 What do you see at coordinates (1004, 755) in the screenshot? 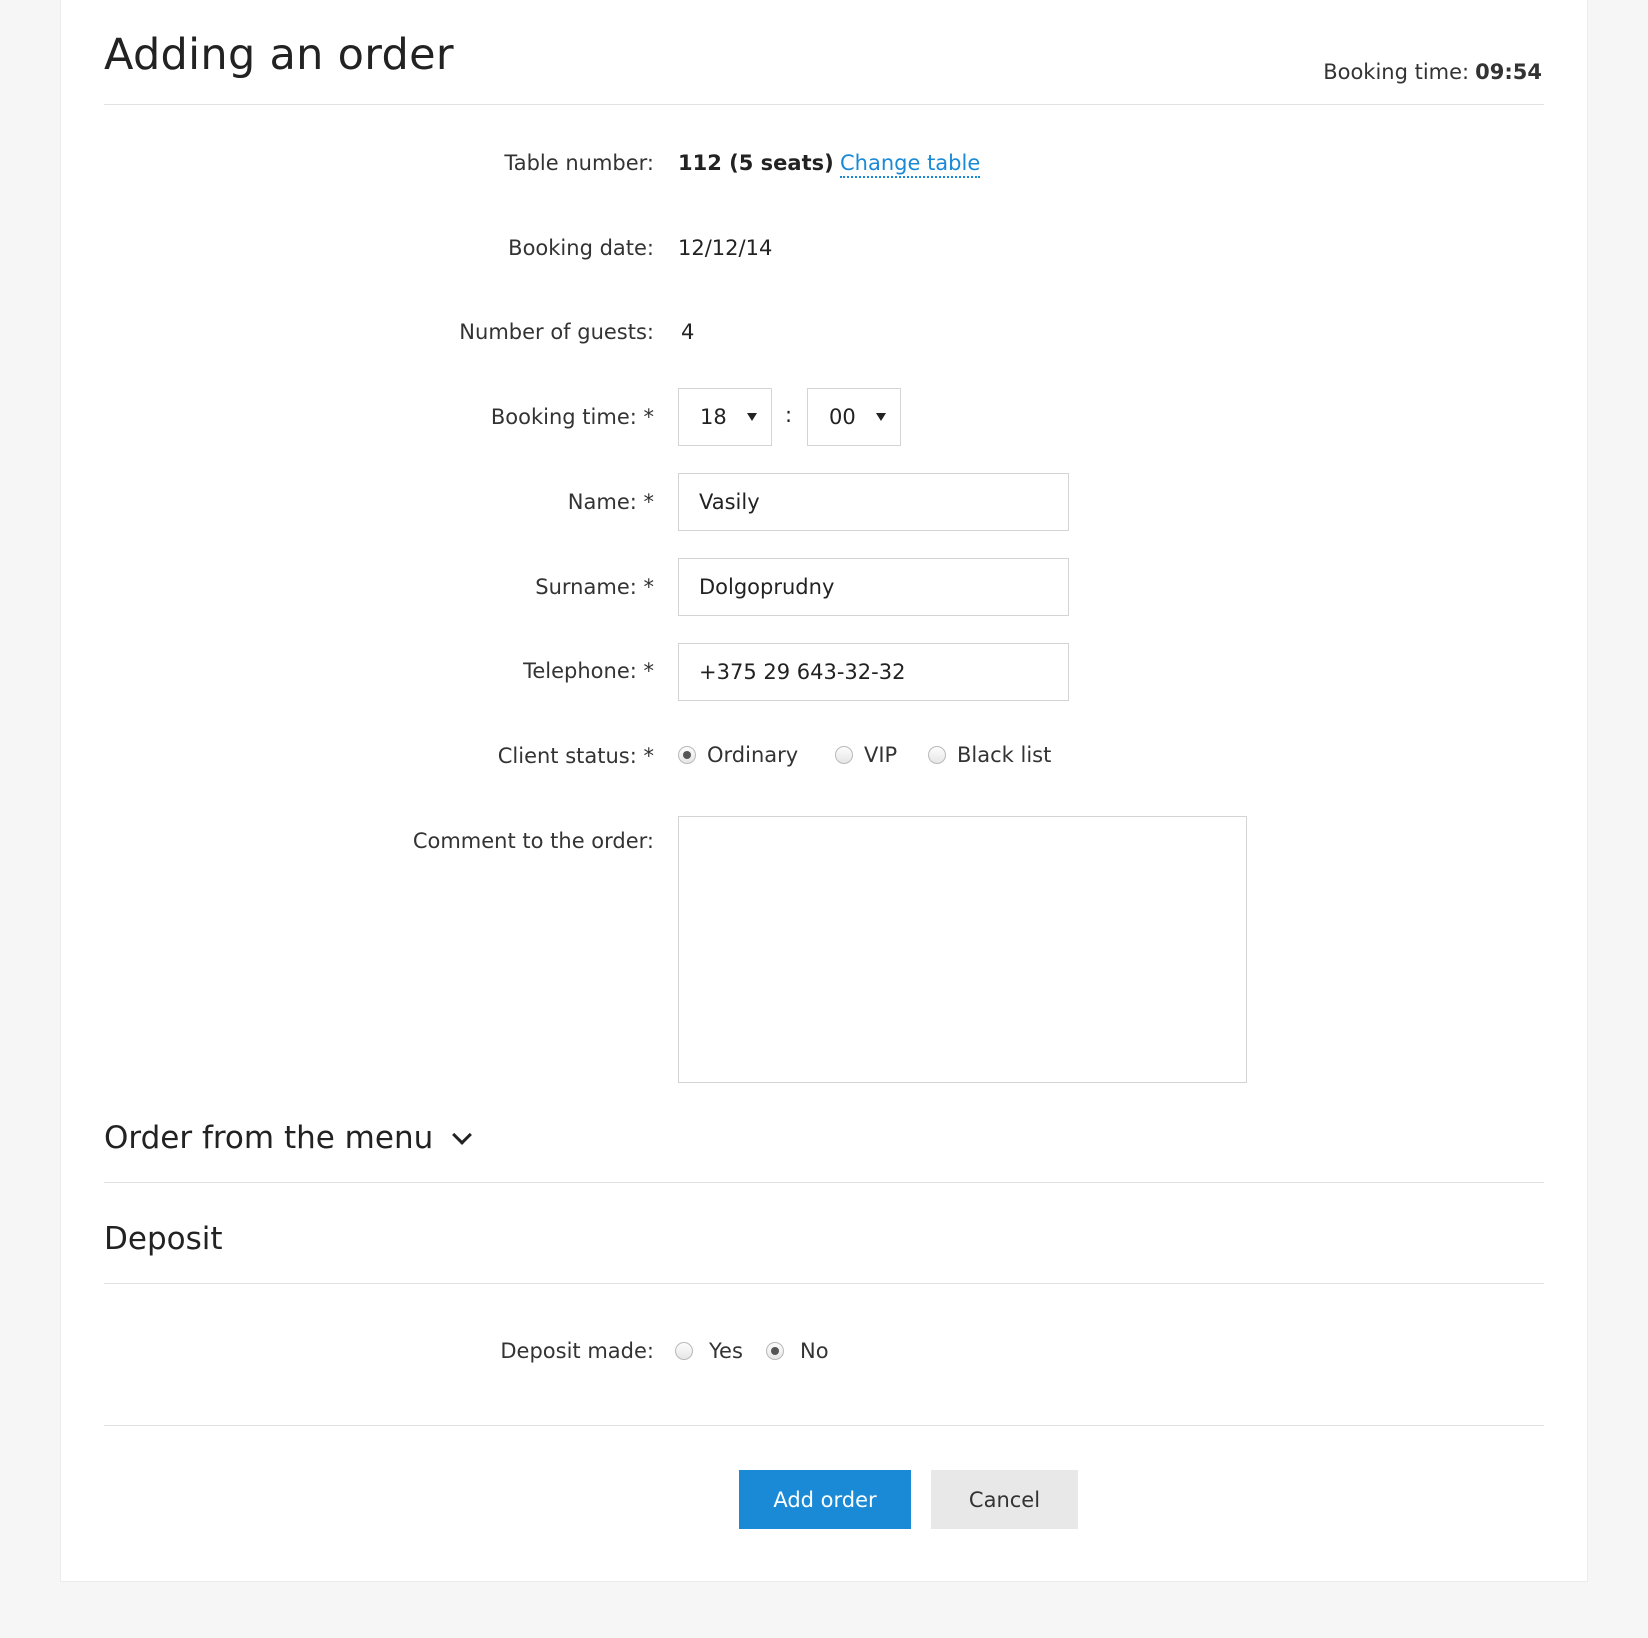
I see `status-blacklist-label: Black list` at bounding box center [1004, 755].